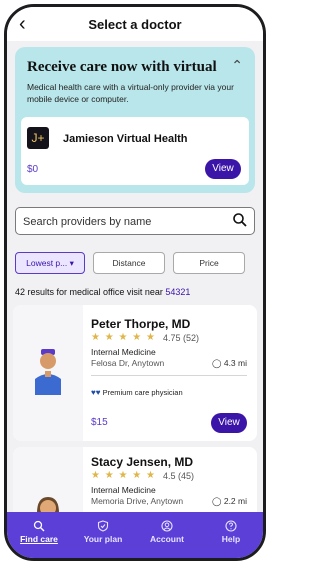 The height and width of the screenshot is (565, 320). I want to click on provider-logo: J+, so click(38, 138).